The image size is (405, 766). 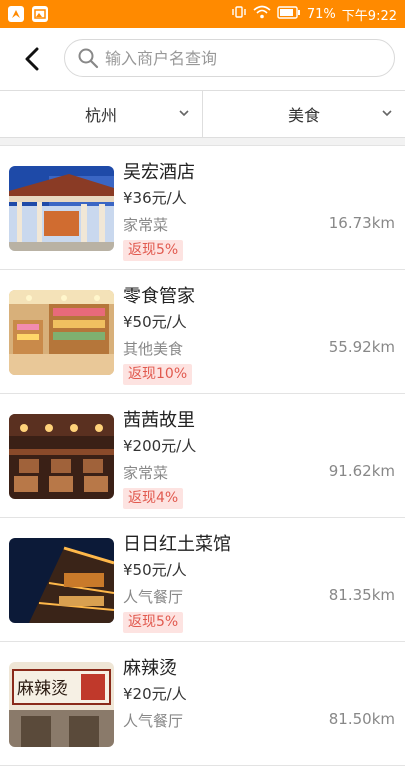 What do you see at coordinates (361, 471) in the screenshot?
I see `merchant-distance: 91.62km` at bounding box center [361, 471].